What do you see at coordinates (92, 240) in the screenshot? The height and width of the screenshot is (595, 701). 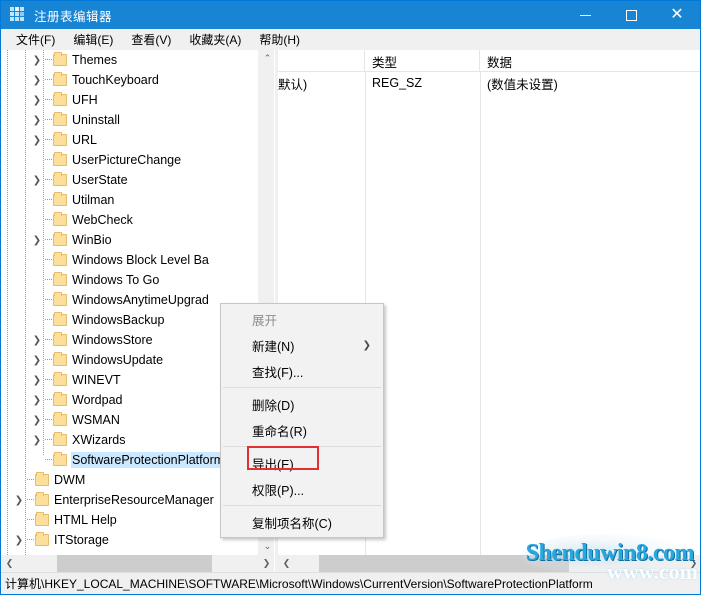 I see `tree-item-label: WinBio` at bounding box center [92, 240].